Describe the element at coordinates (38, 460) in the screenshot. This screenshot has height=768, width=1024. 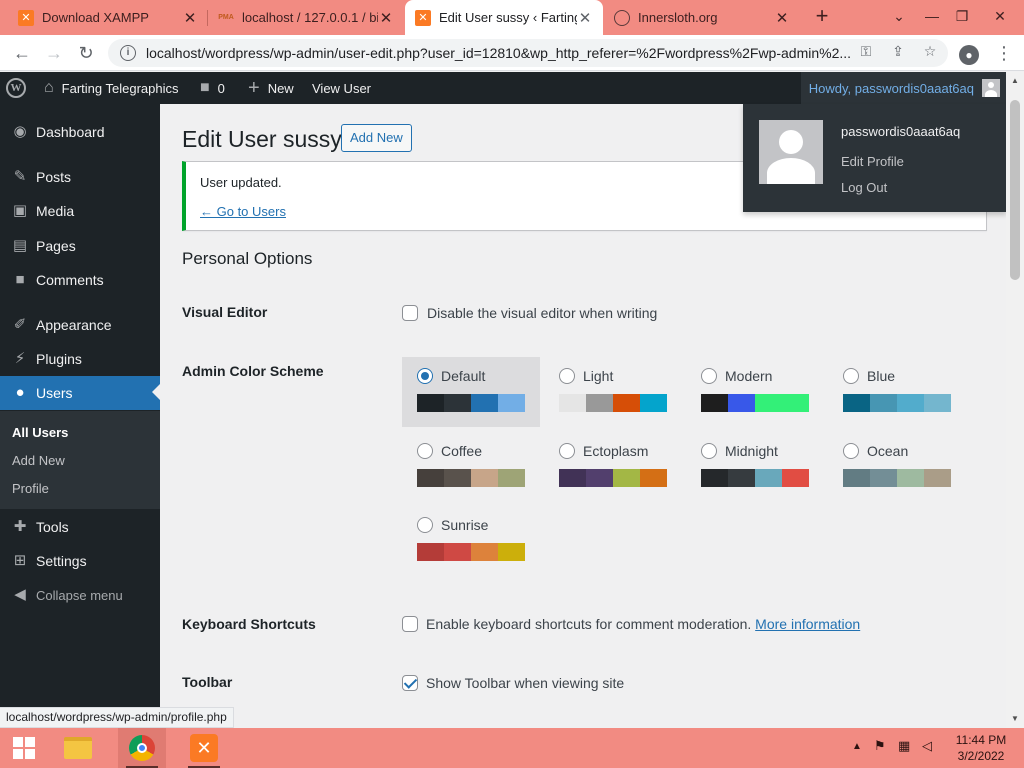
I see `submenu-add-new: Add New` at that location.